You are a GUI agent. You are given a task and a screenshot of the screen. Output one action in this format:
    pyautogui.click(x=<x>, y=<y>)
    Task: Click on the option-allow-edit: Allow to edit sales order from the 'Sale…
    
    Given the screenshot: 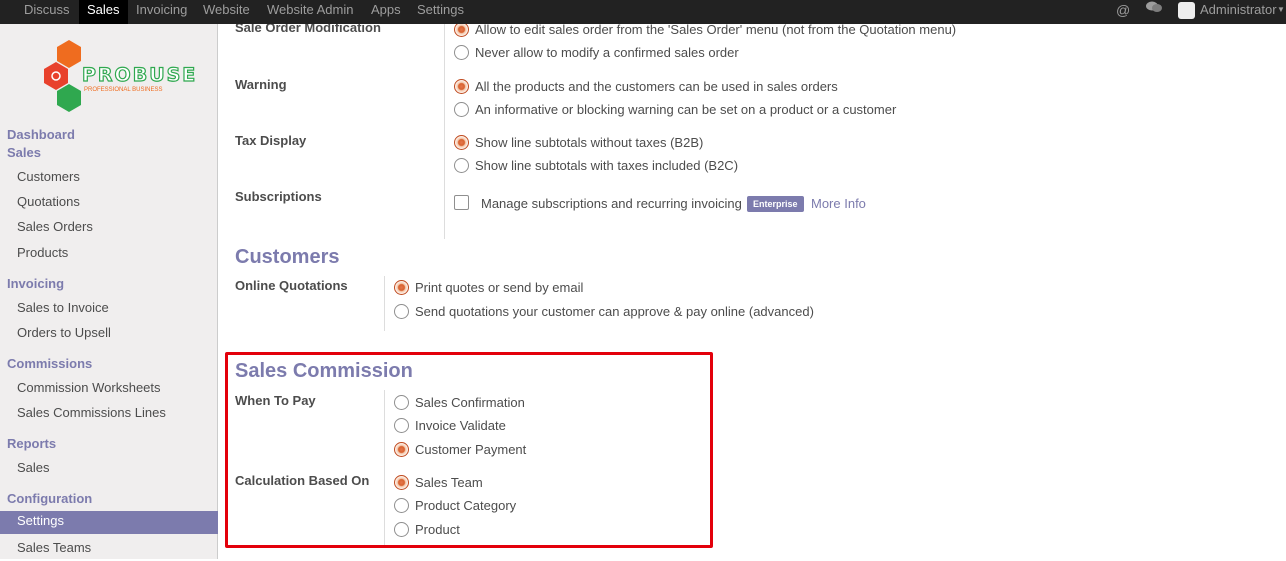 What is the action you would take?
    pyautogui.click(x=705, y=32)
    